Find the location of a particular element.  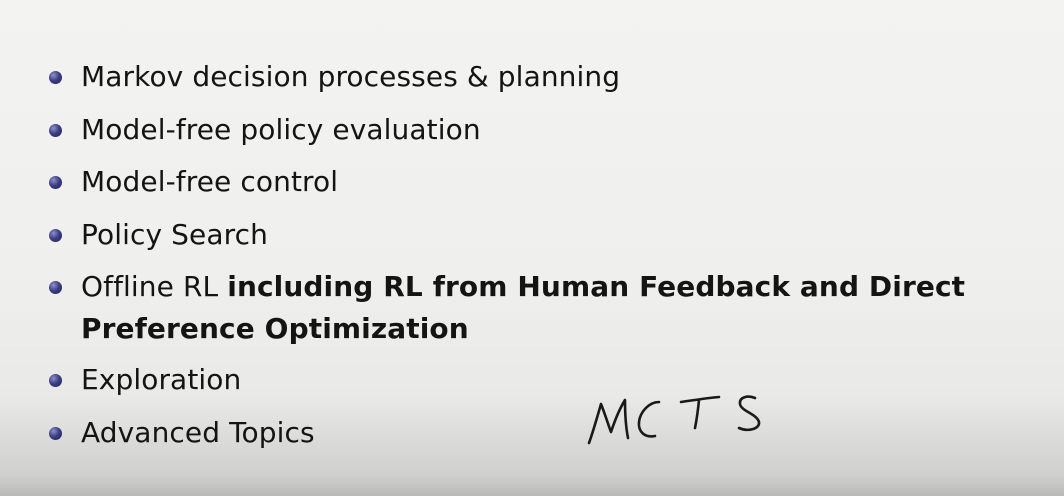

list-item: Policy Search is located at coordinates (541, 235).